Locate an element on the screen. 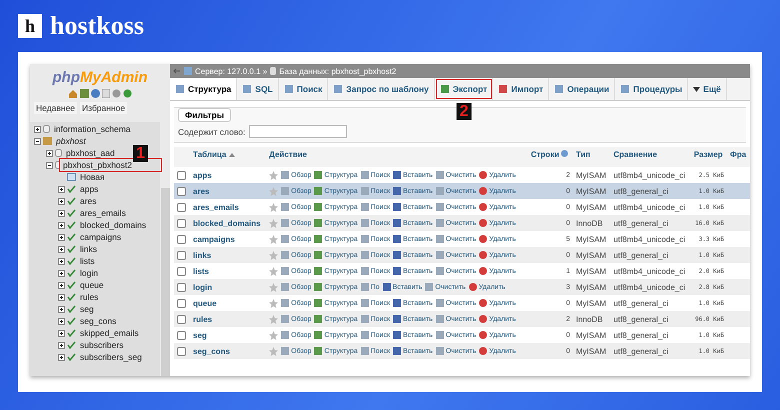  tree-item: subscribers is located at coordinates (102, 345).